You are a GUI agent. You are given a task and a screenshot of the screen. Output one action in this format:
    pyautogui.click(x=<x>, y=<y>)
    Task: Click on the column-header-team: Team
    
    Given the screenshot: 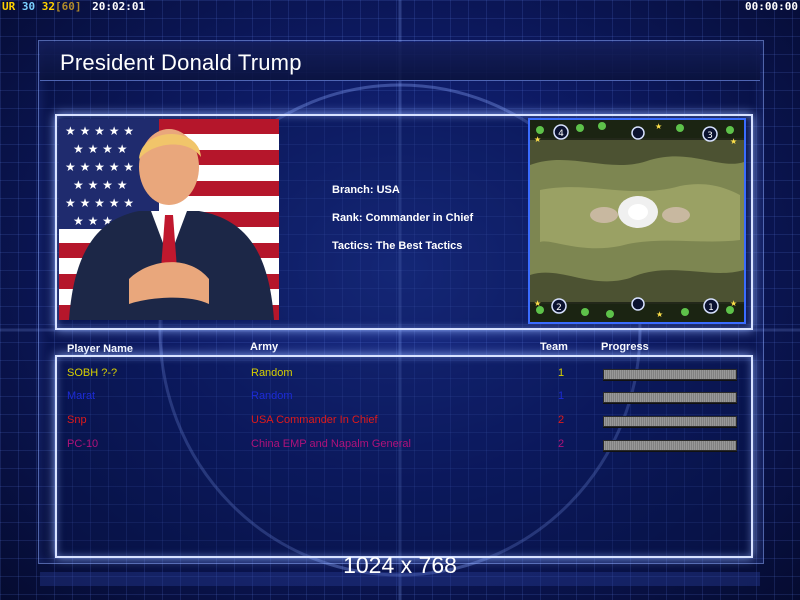 What is the action you would take?
    pyautogui.click(x=554, y=347)
    